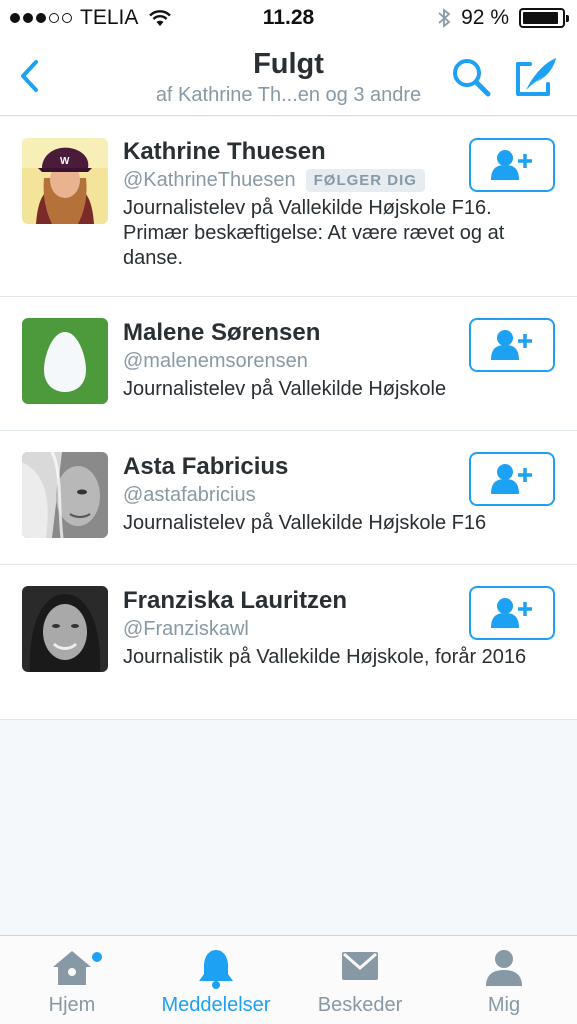 The image size is (577, 1024). Describe the element at coordinates (285, 389) in the screenshot. I see `user-bio: Journalistelev på Vallekilde Højskole` at that location.